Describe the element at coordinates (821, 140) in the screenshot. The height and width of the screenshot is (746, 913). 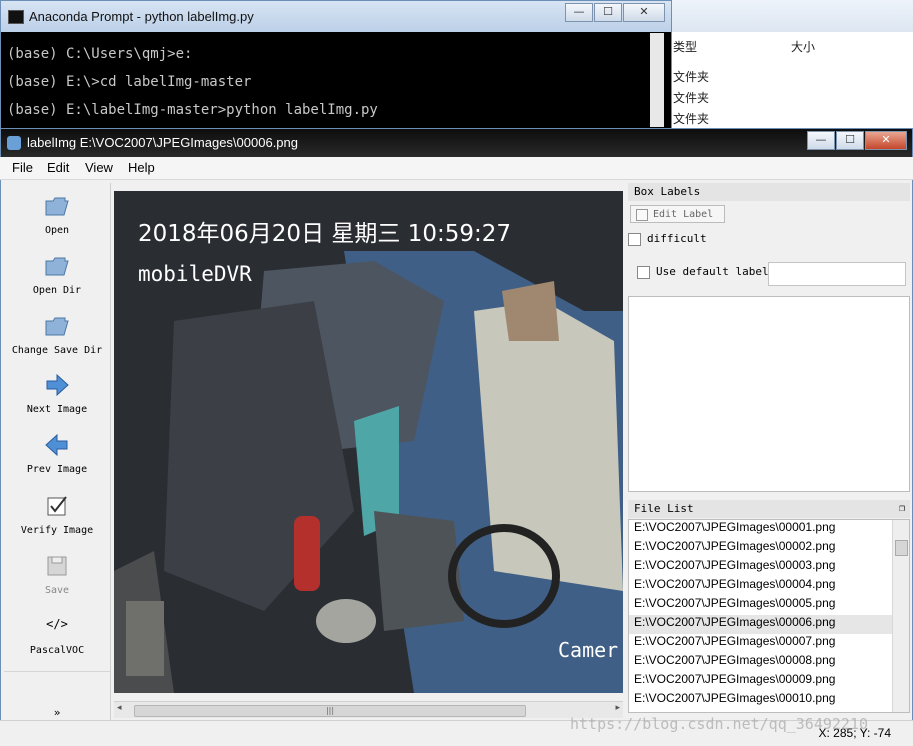
I see `minimize-button: —` at that location.